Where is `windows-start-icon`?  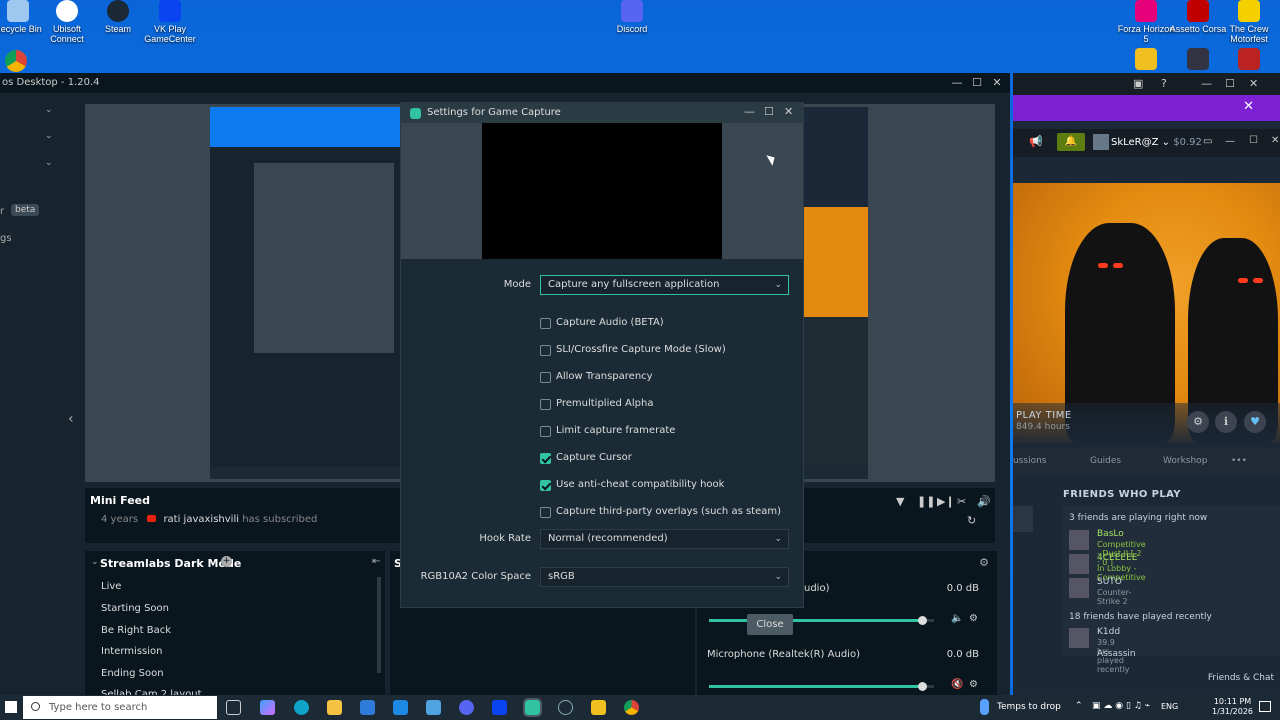 windows-start-icon is located at coordinates (11, 707).